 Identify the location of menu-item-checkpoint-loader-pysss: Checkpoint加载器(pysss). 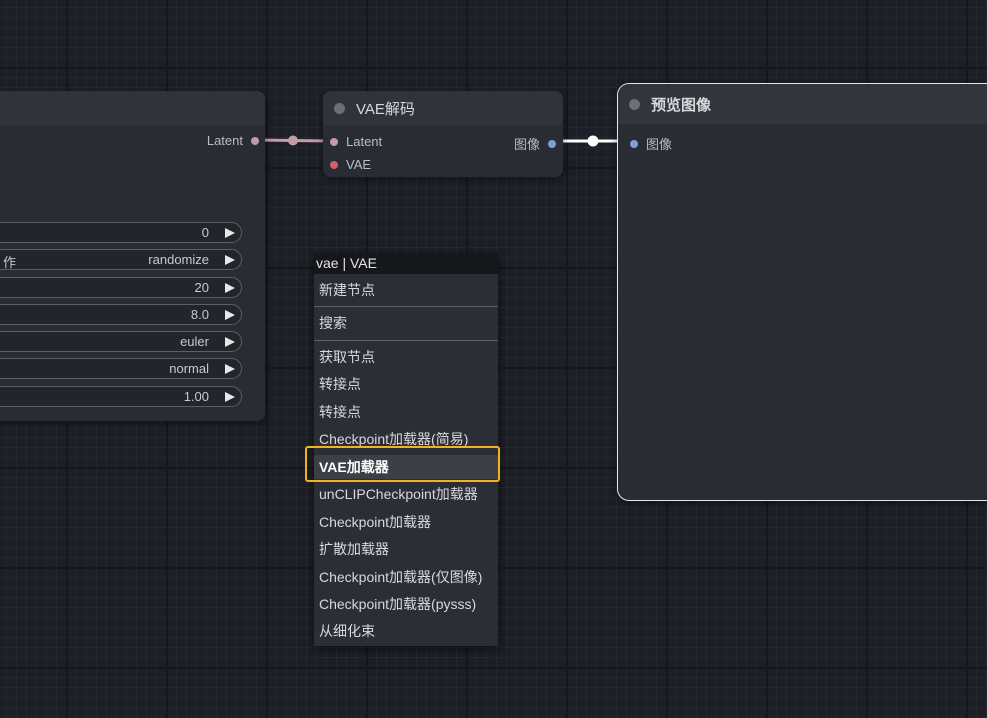
(406, 604).